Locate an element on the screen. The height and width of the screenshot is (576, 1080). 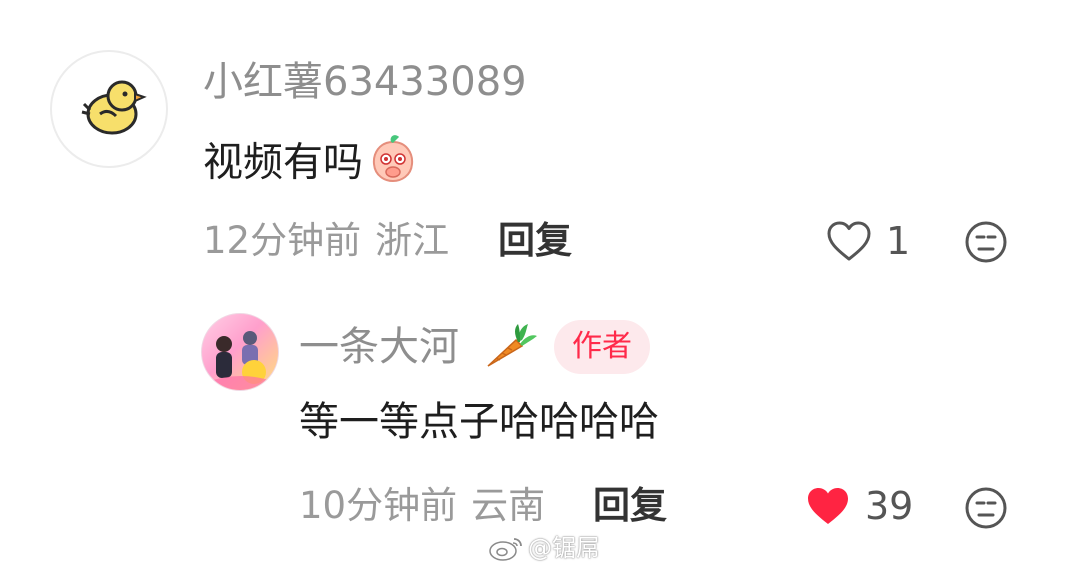
like-button: 1 is located at coordinates (868, 241).